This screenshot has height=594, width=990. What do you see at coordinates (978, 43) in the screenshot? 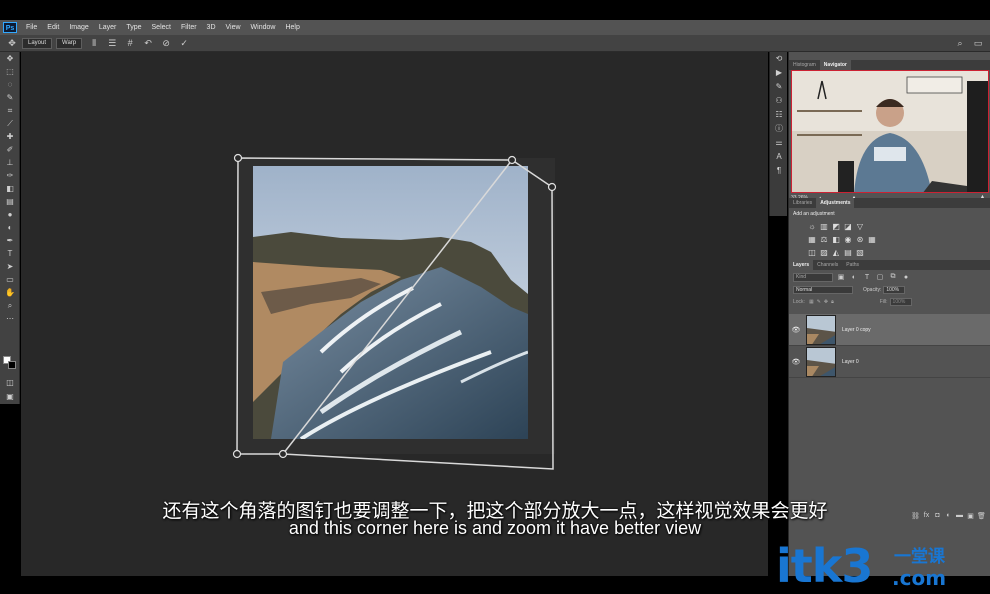
I see `workspace-icon: ▭` at bounding box center [978, 43].